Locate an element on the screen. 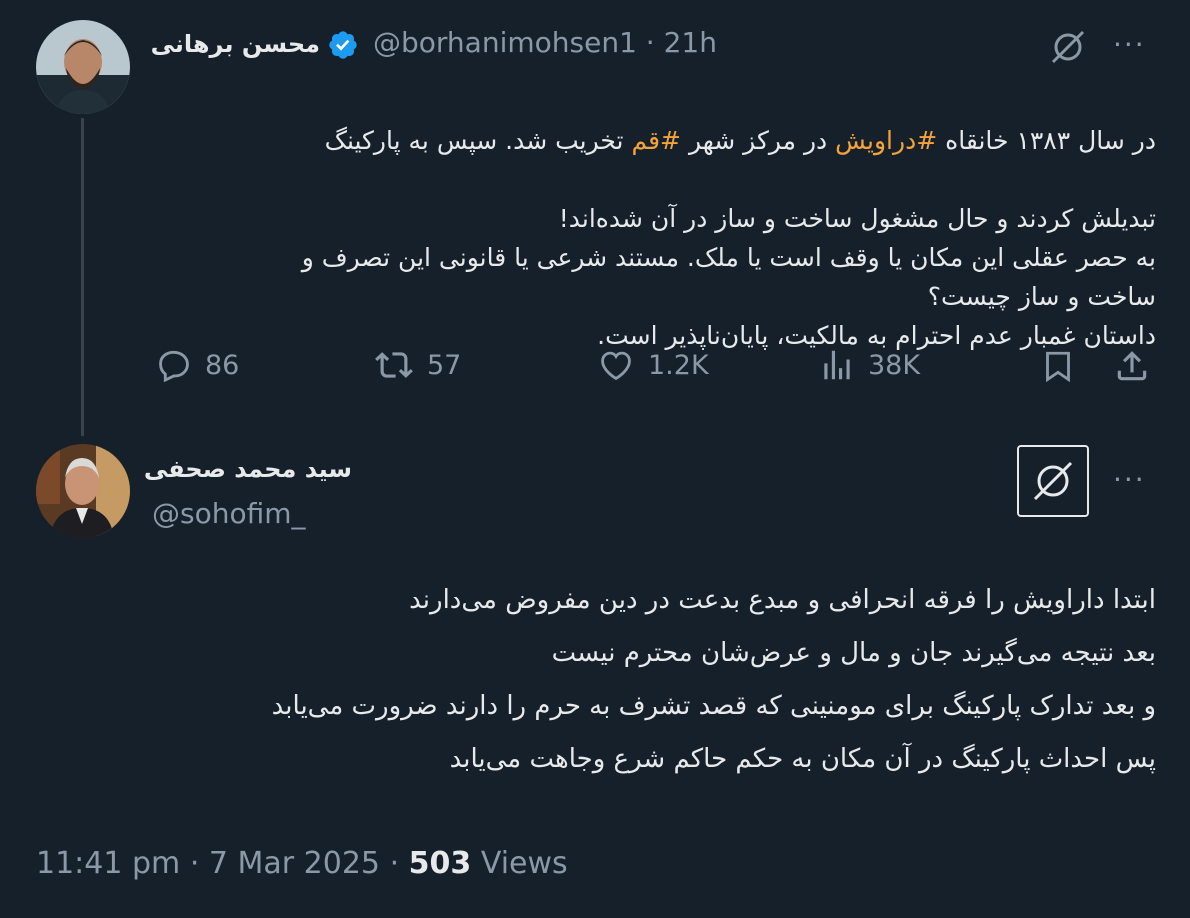 The image size is (1190, 918). tweet-time: 11:41 pm is located at coordinates (108, 863).